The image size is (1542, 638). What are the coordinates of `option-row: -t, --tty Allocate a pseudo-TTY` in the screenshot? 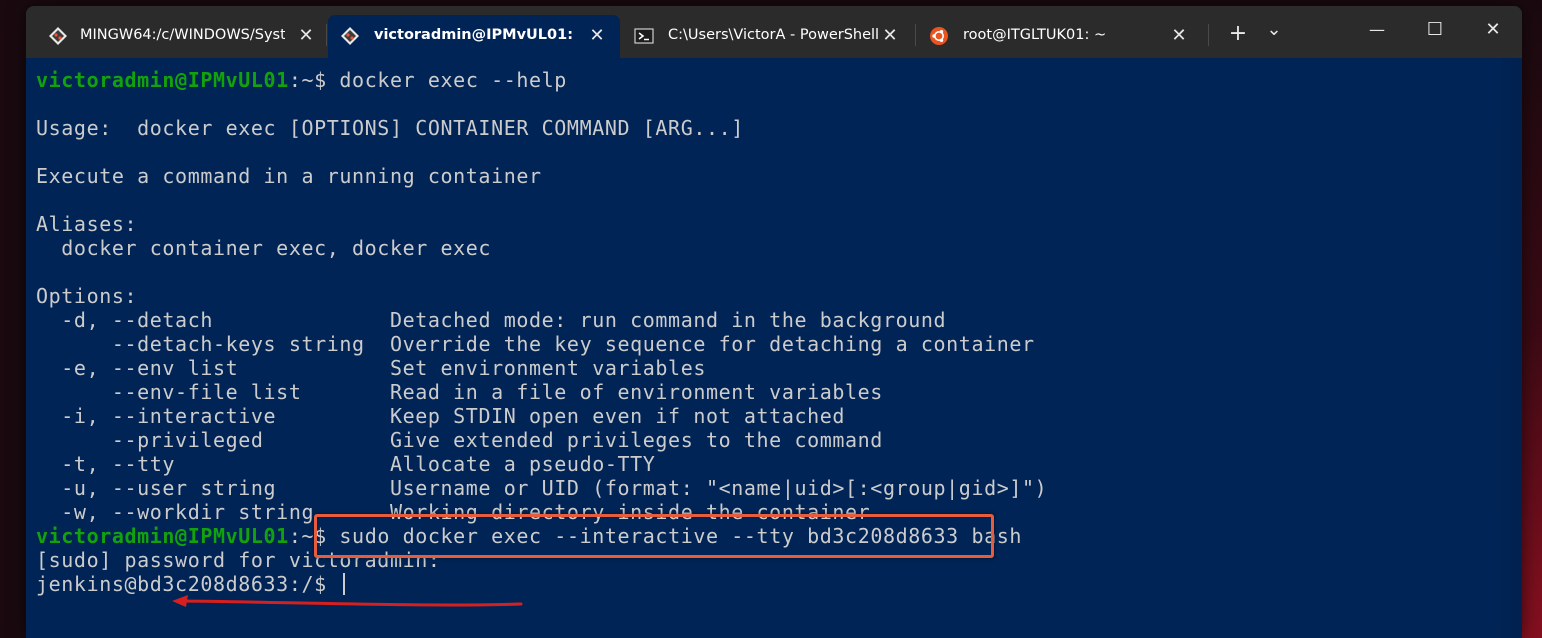 It's located at (345, 464).